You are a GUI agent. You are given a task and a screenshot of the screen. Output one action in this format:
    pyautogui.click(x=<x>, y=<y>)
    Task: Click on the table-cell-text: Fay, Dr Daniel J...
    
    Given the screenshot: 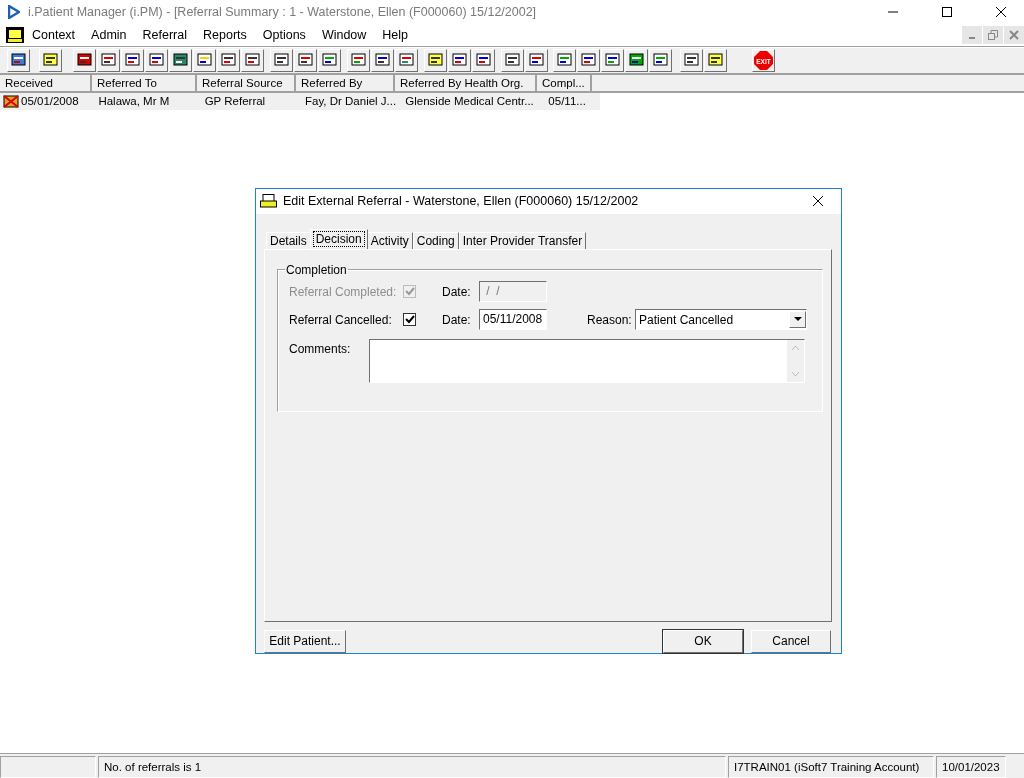 What is the action you would take?
    pyautogui.click(x=351, y=101)
    